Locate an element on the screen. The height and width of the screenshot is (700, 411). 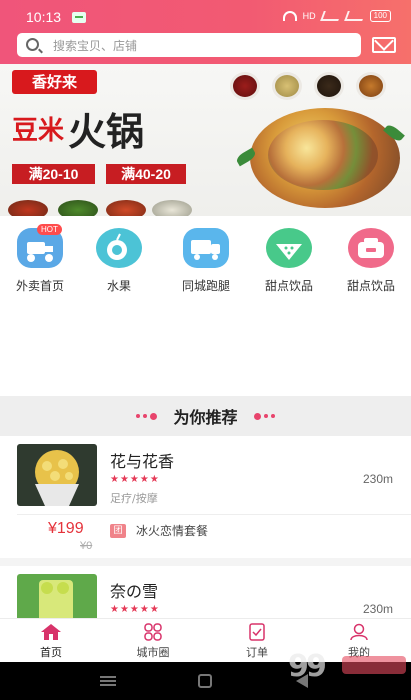
banner-title-part1: 豆米 is located at coordinates (38, 130).